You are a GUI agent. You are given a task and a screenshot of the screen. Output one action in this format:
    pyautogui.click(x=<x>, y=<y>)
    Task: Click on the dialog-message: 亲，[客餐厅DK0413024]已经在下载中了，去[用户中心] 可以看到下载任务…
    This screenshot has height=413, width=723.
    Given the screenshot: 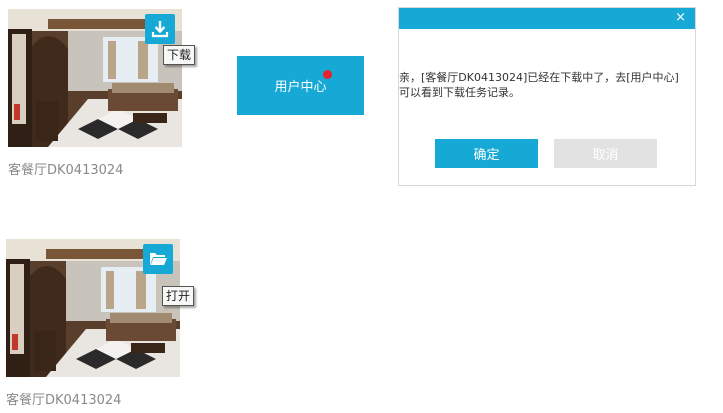 What is the action you would take?
    pyautogui.click(x=546, y=85)
    